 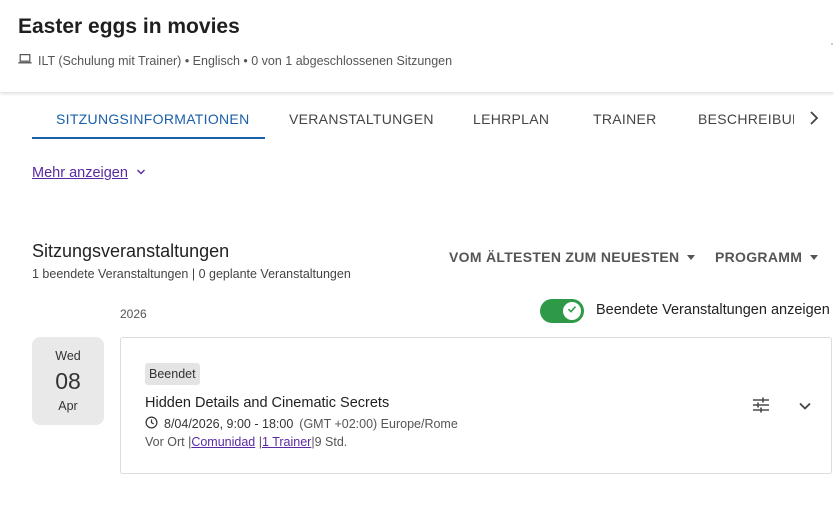 I want to click on show-finished-label: Beendete Veranstaltungen anzeigen, so click(x=713, y=310).